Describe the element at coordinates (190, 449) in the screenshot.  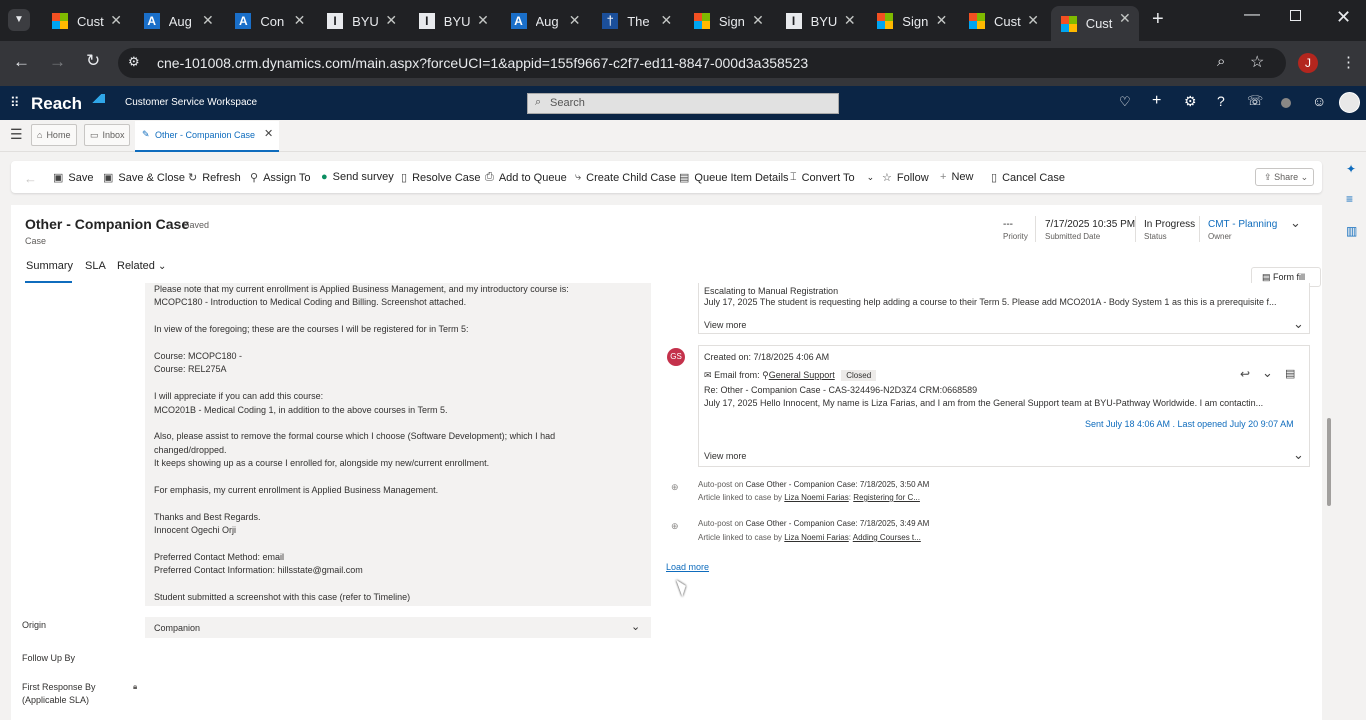
I see `description-line: changed/dropped.` at that location.